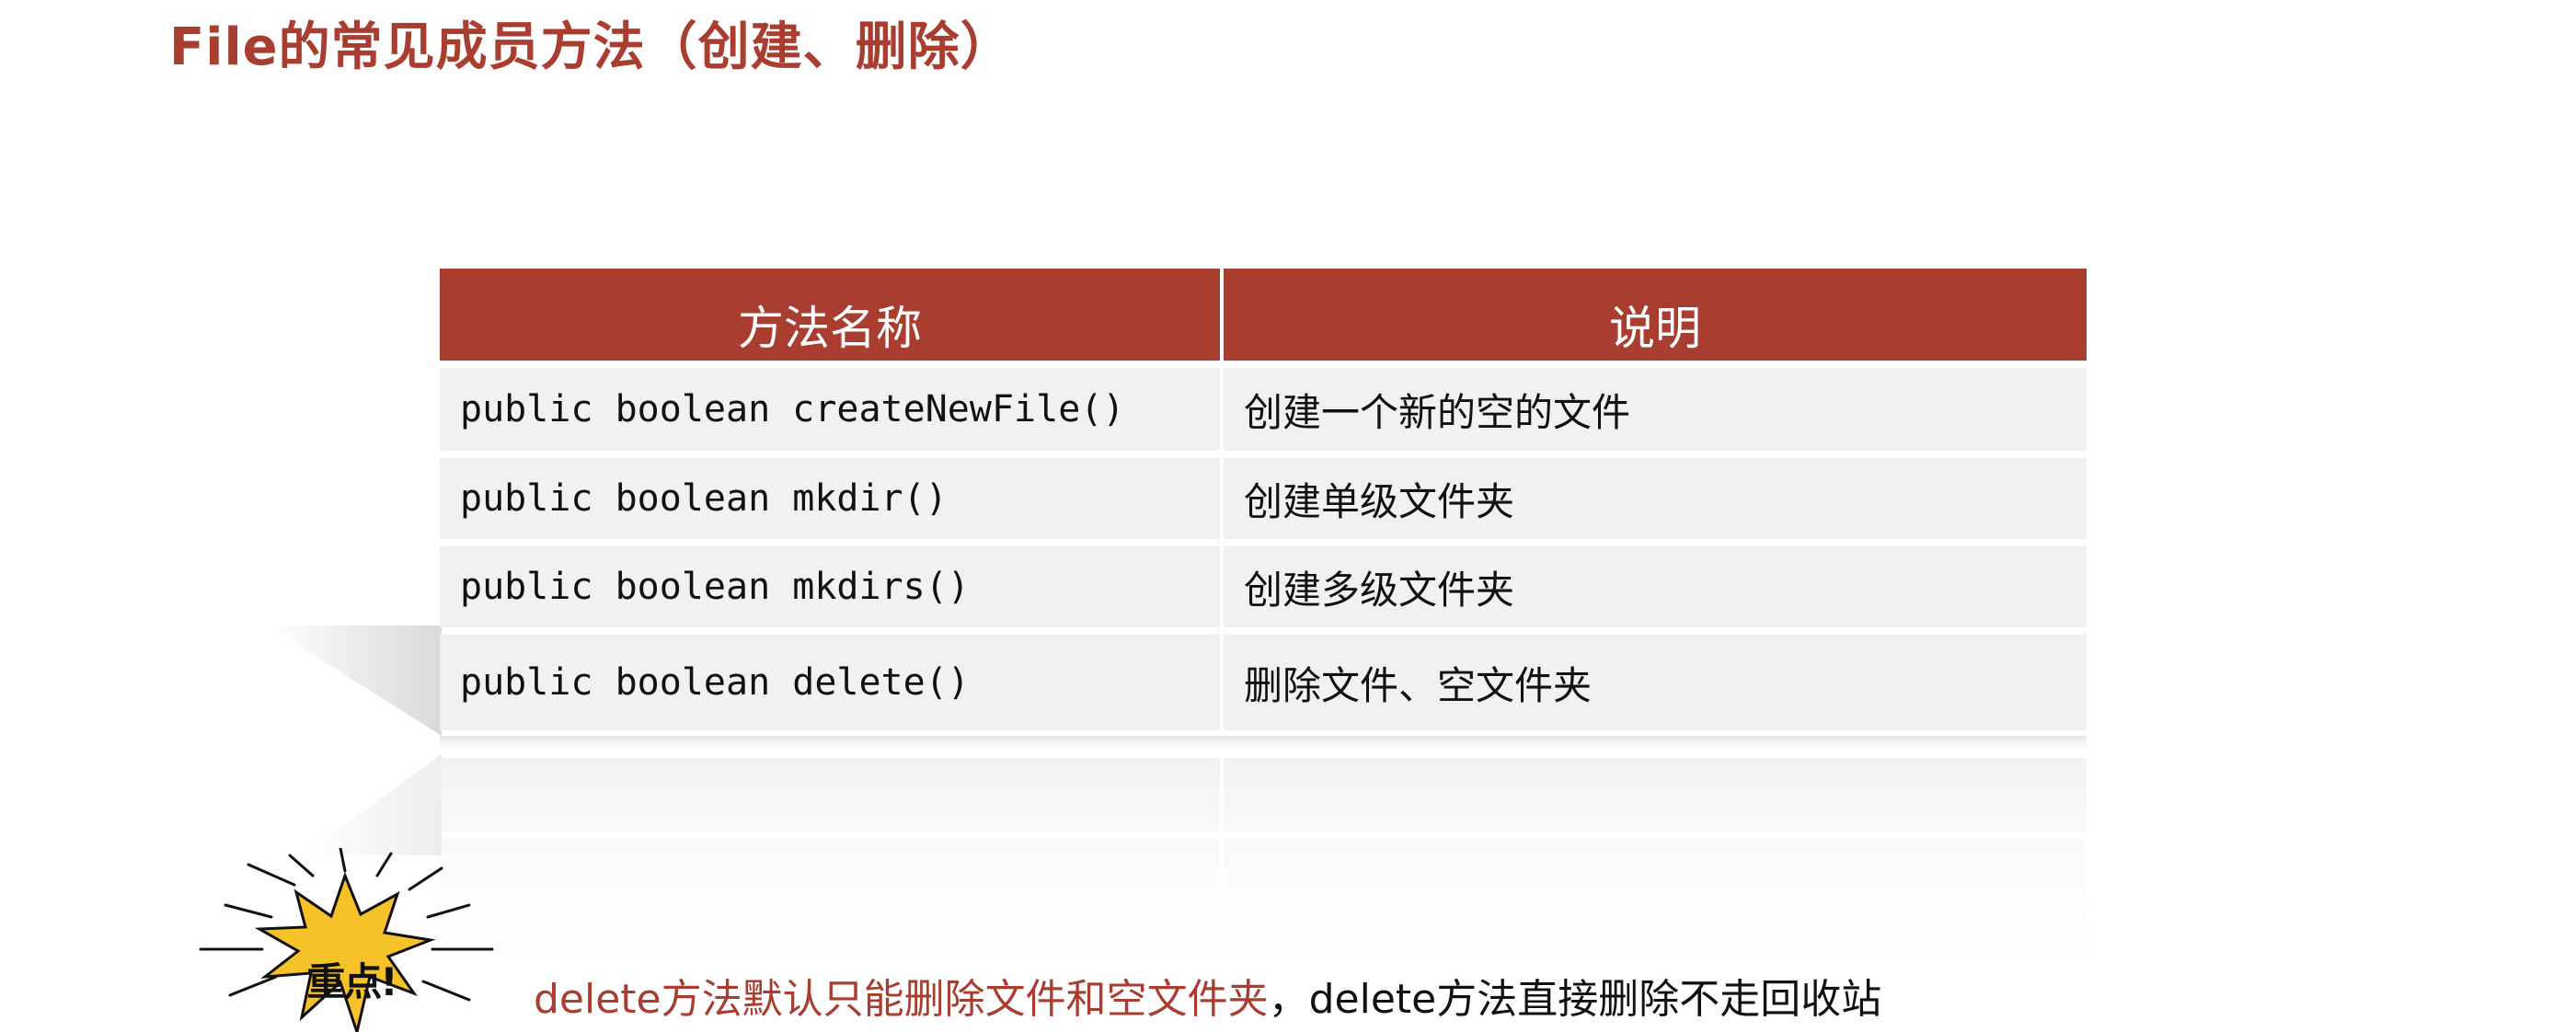 The image size is (2576, 1032). I want to click on table-header-row: 方法名称 说明, so click(1263, 315).